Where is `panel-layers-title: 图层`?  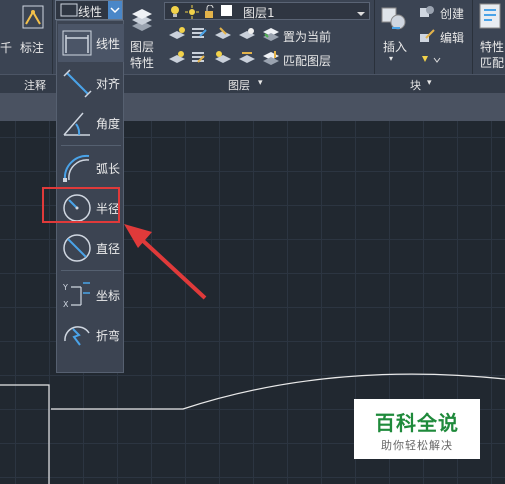
panel-layers-title: 图层 is located at coordinates (239, 85).